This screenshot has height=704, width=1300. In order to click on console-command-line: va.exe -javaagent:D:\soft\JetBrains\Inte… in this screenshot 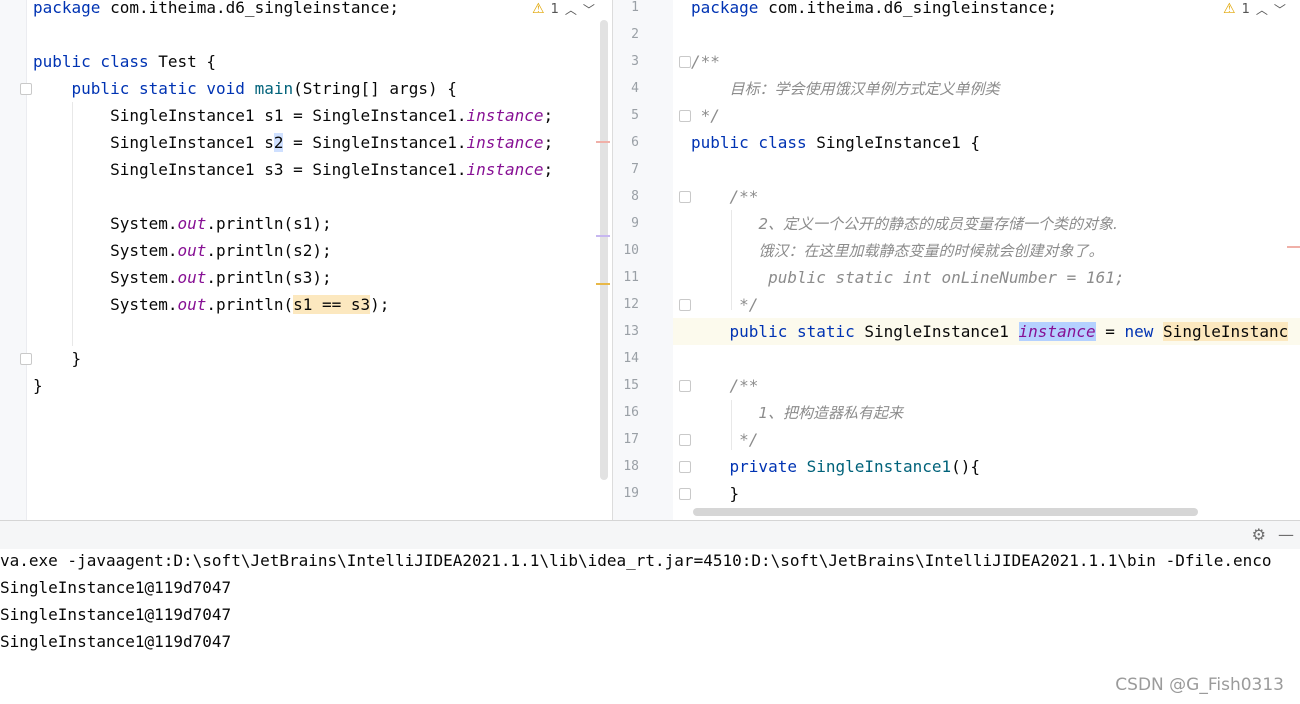, I will do `click(636, 560)`.